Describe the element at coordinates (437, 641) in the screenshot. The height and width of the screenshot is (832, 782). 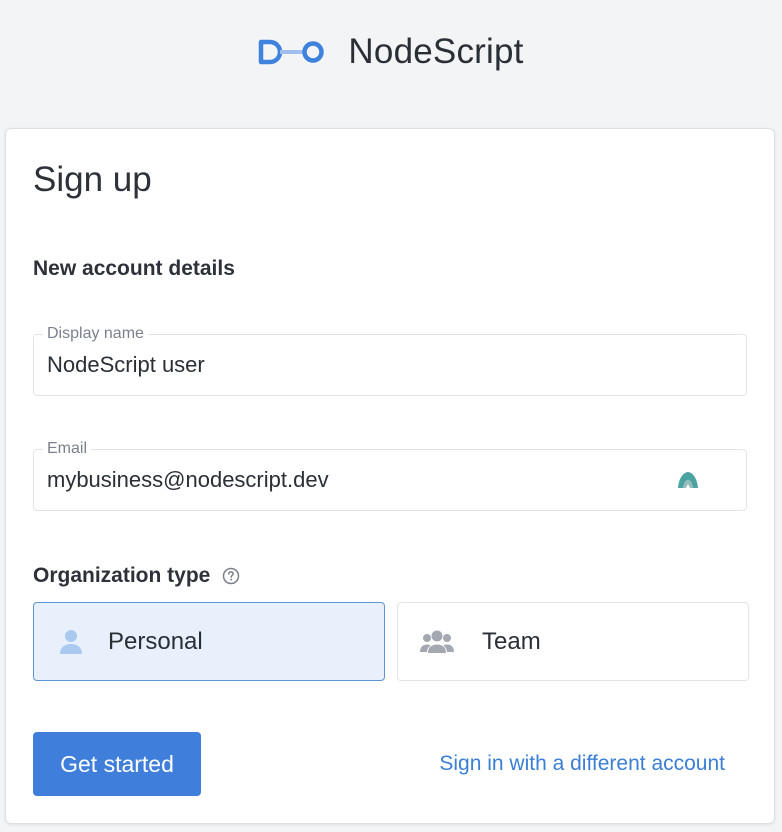
I see `users-icon` at that location.